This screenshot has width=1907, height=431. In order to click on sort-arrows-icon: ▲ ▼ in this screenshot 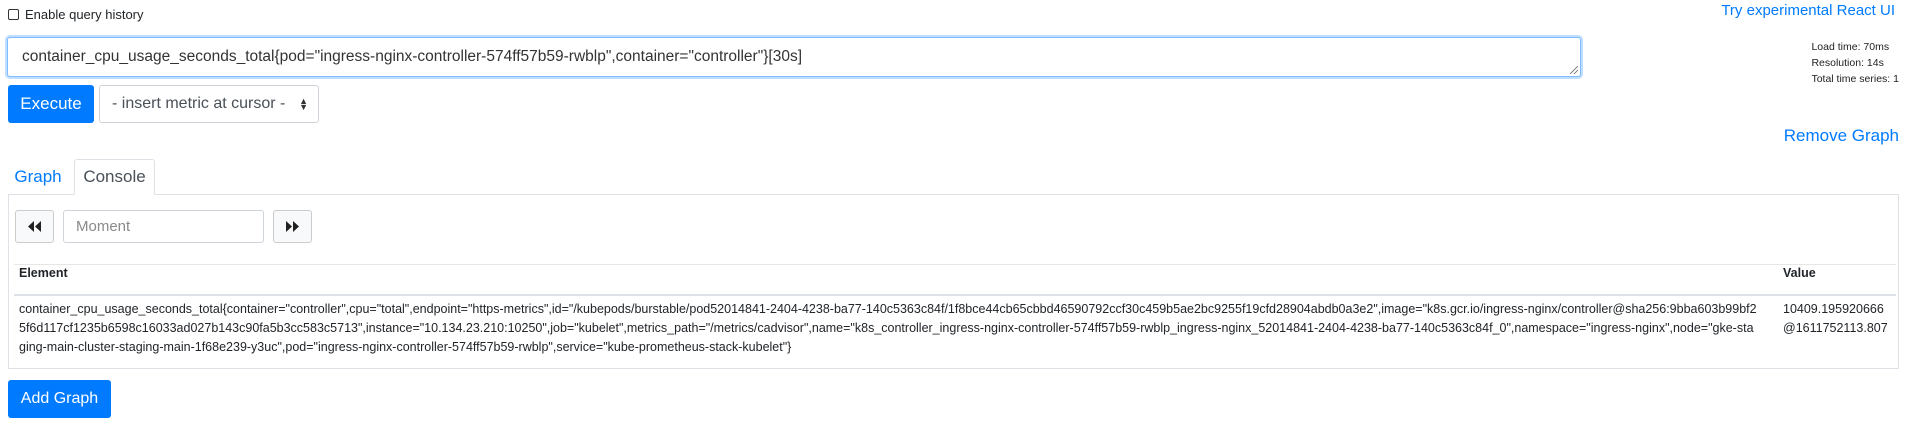, I will do `click(303, 104)`.